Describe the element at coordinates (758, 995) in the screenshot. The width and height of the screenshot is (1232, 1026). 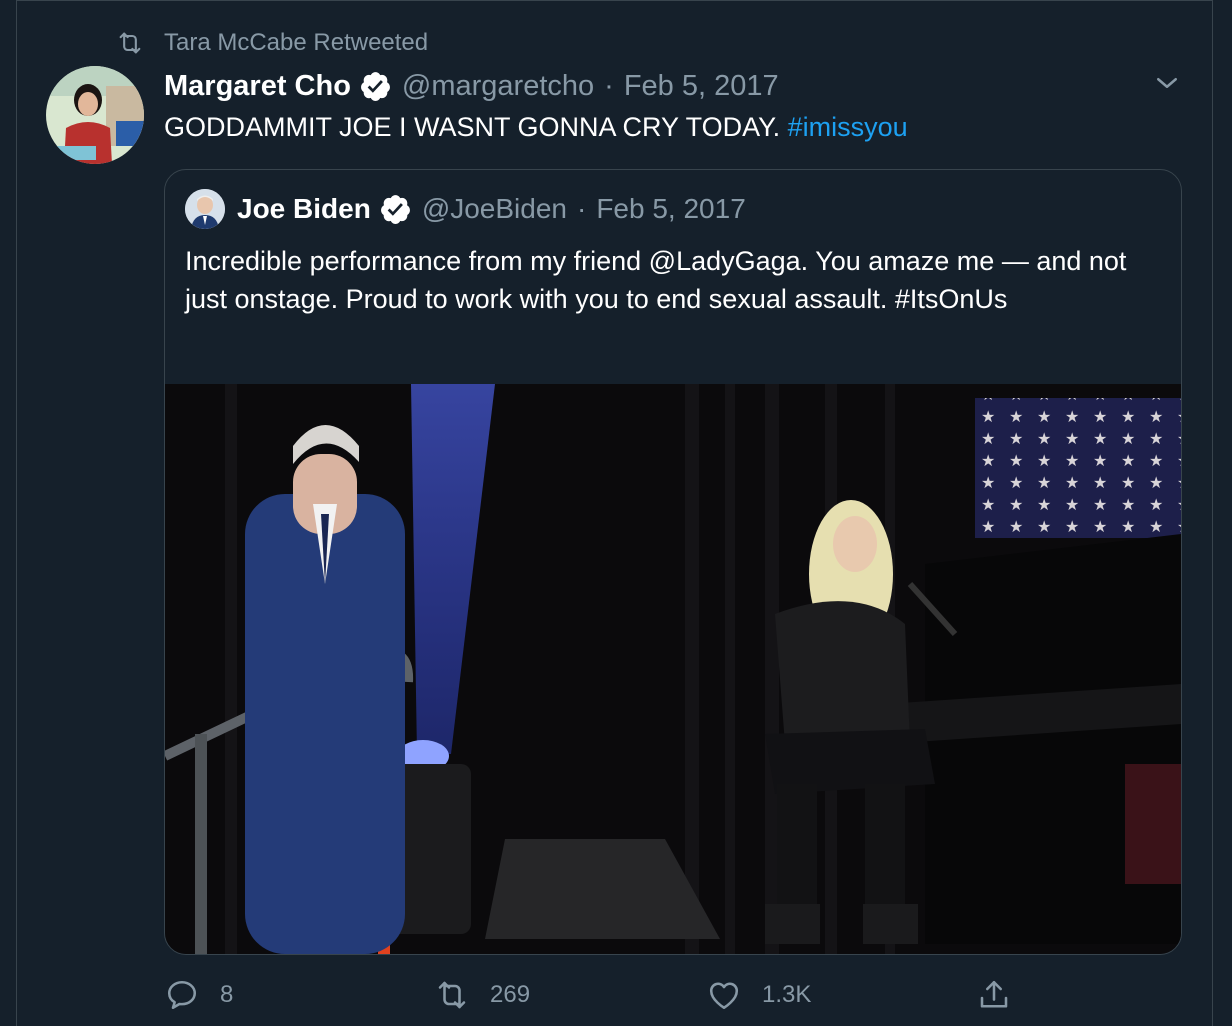
I see `like-button: 1.3K` at that location.